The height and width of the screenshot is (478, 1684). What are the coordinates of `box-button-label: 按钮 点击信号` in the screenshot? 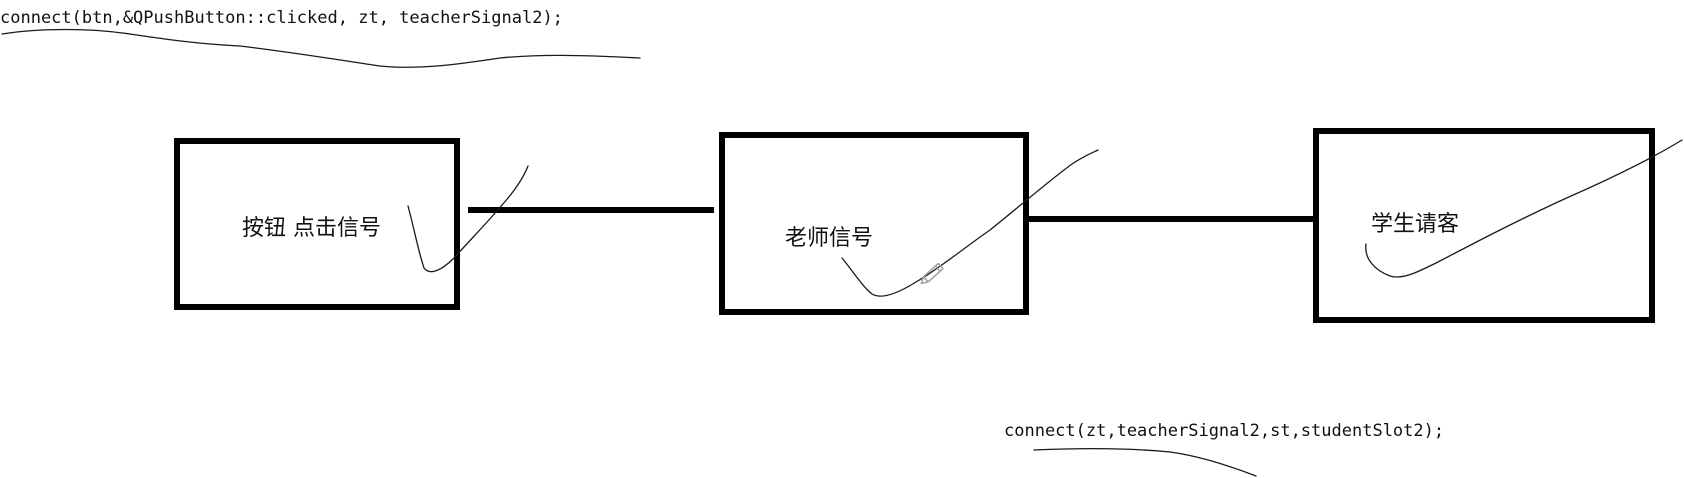 It's located at (311, 228).